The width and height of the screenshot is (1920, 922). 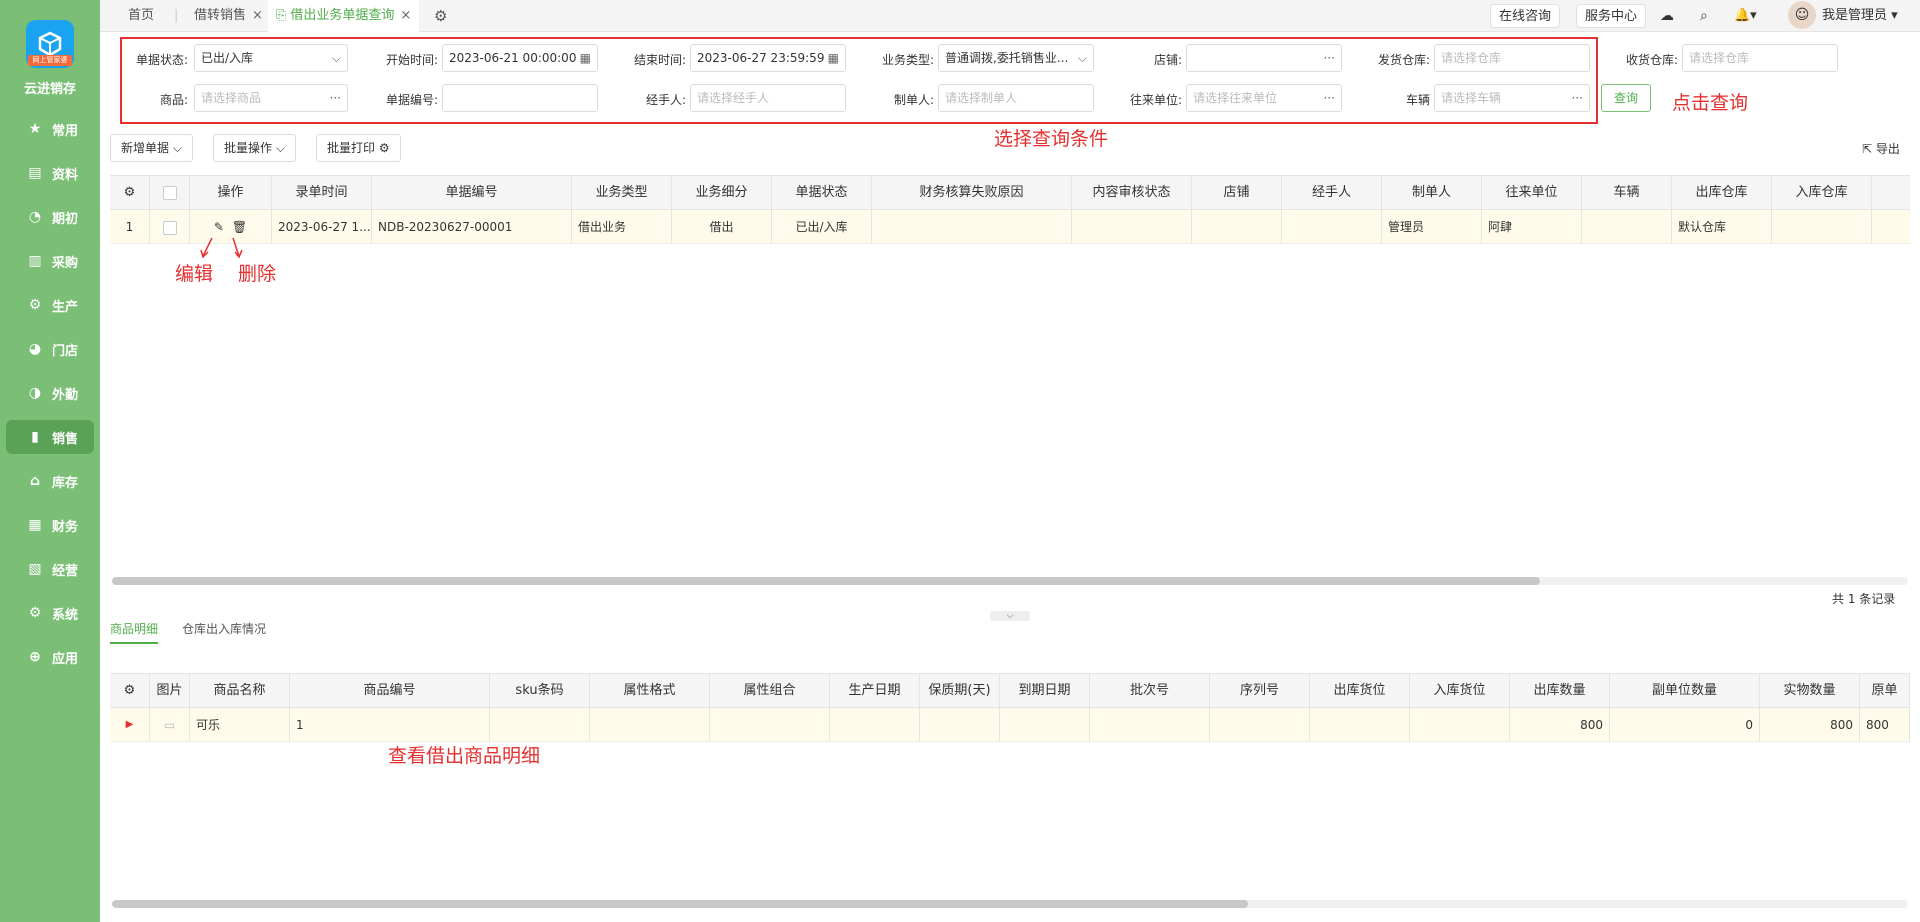 What do you see at coordinates (1016, 98) in the screenshot?
I see `maker-input: 请选择制单人` at bounding box center [1016, 98].